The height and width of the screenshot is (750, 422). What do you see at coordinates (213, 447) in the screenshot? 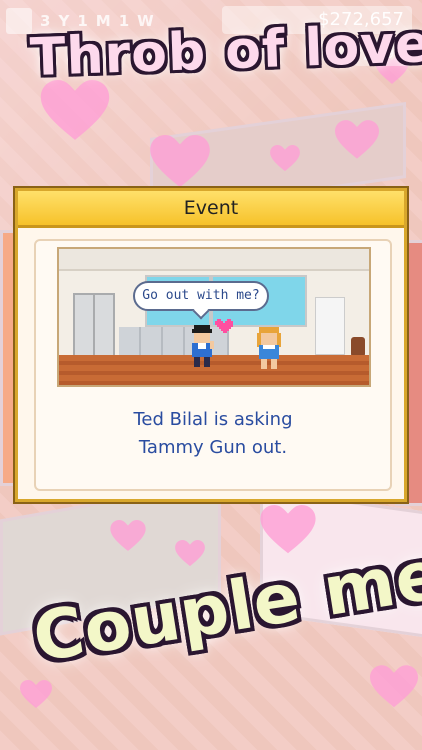
I see `event-message-line2: Tammy Gun out.` at bounding box center [213, 447].